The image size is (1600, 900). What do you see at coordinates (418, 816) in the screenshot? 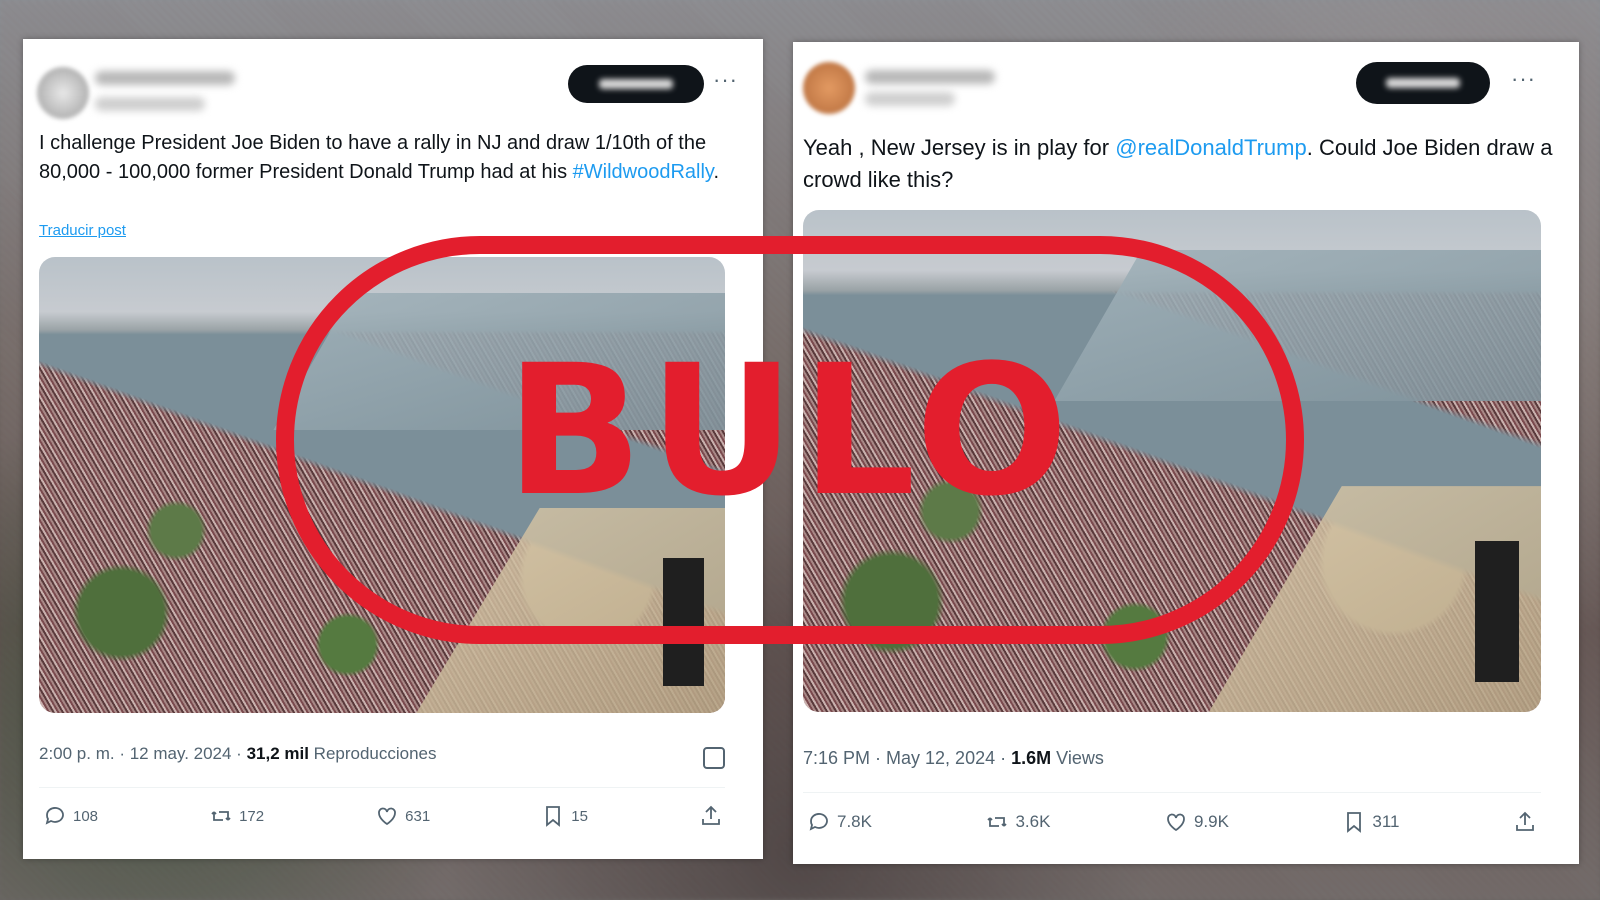
I see `like-count: 631` at bounding box center [418, 816].